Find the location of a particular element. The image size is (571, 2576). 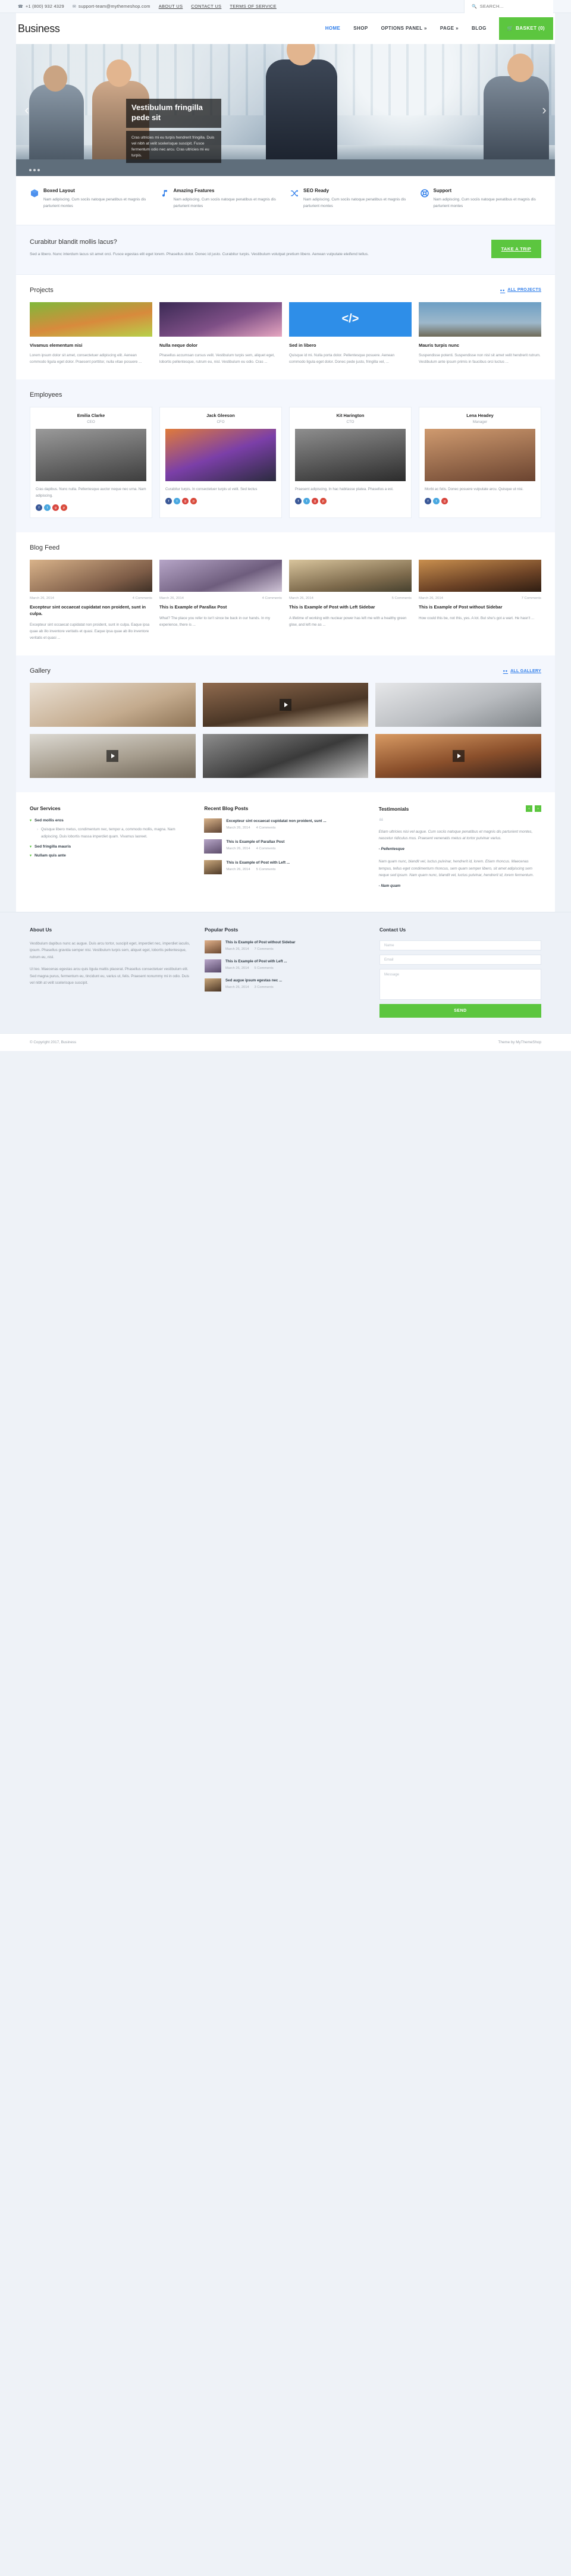

hero-pagination is located at coordinates (35, 170).